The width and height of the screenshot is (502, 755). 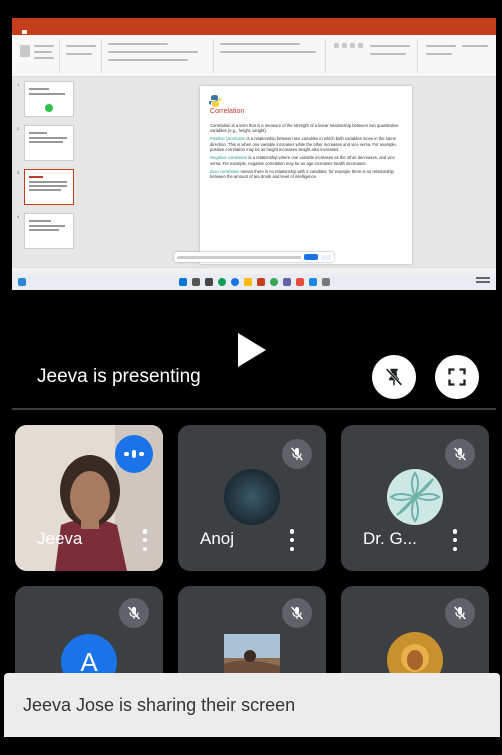 I want to click on python-logo-icon, so click(x=215, y=101).